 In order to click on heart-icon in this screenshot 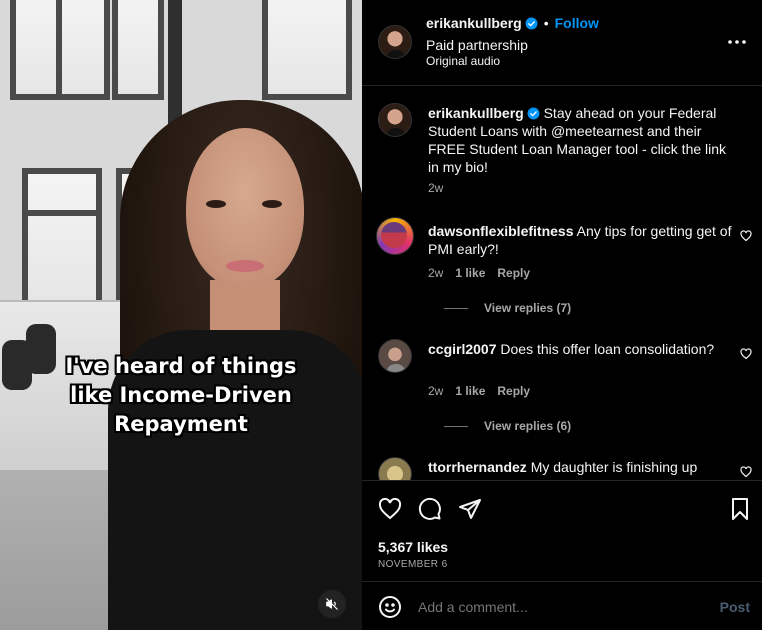, I will do `click(390, 509)`.